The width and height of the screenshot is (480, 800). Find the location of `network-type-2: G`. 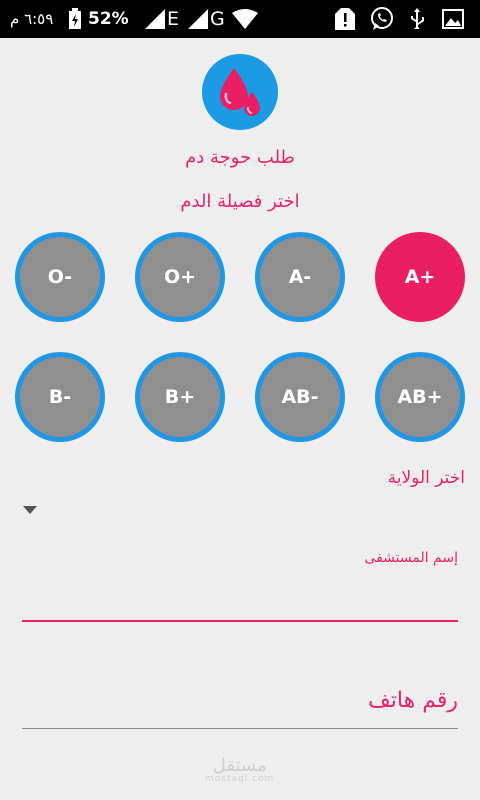

network-type-2: G is located at coordinates (217, 19).